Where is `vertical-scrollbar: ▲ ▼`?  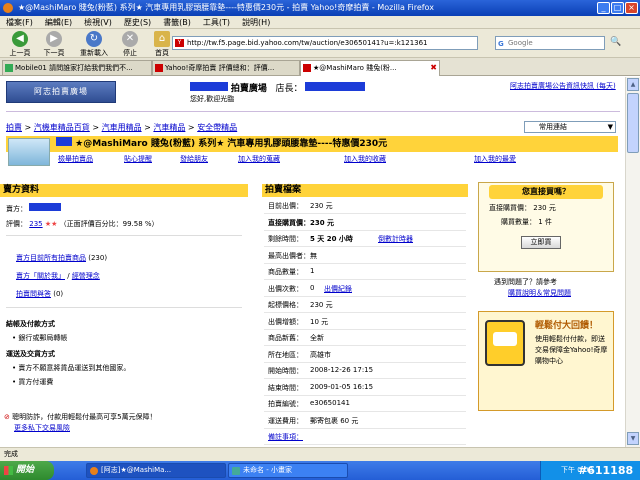
vertical-scrollbar: ▲ ▼ is located at coordinates (632, 262).